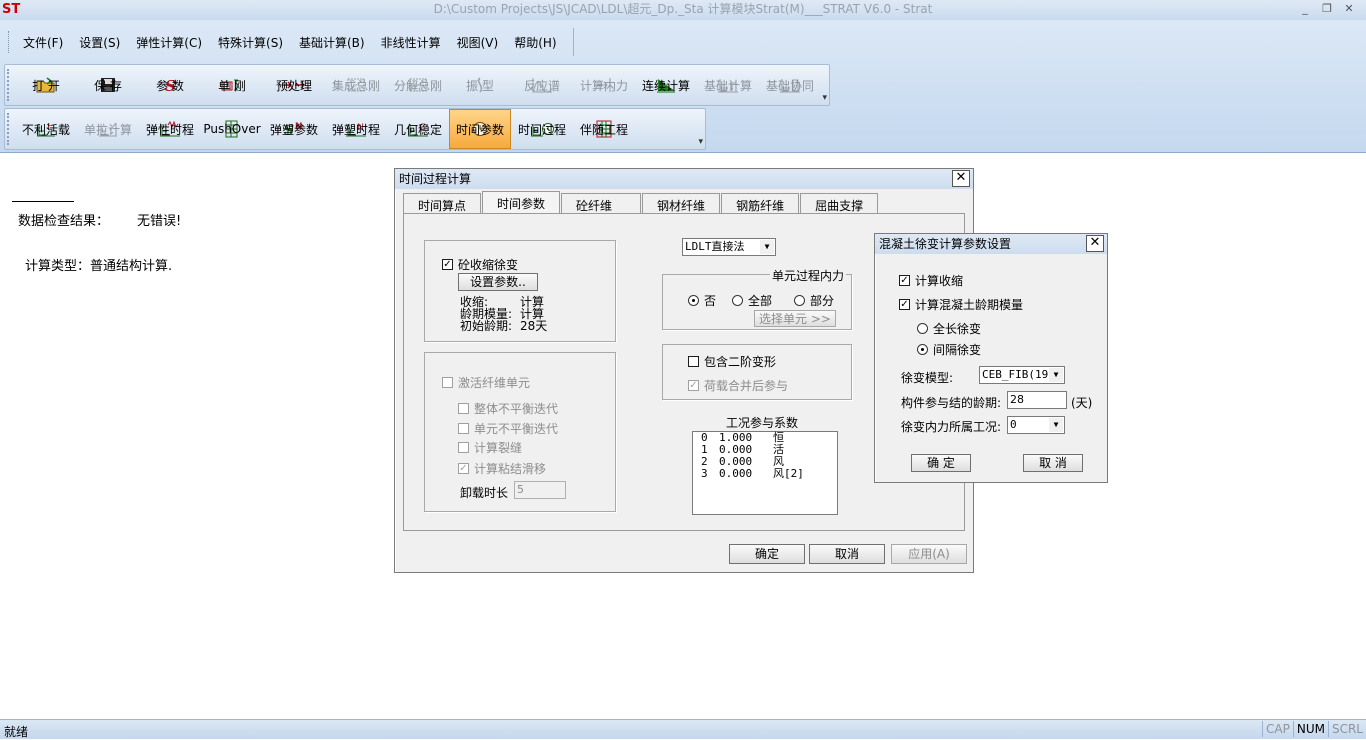 The width and height of the screenshot is (1366, 740). What do you see at coordinates (490, 447) in the screenshot?
I see `calc-crack-checkbox: 计算裂缝` at bounding box center [490, 447].